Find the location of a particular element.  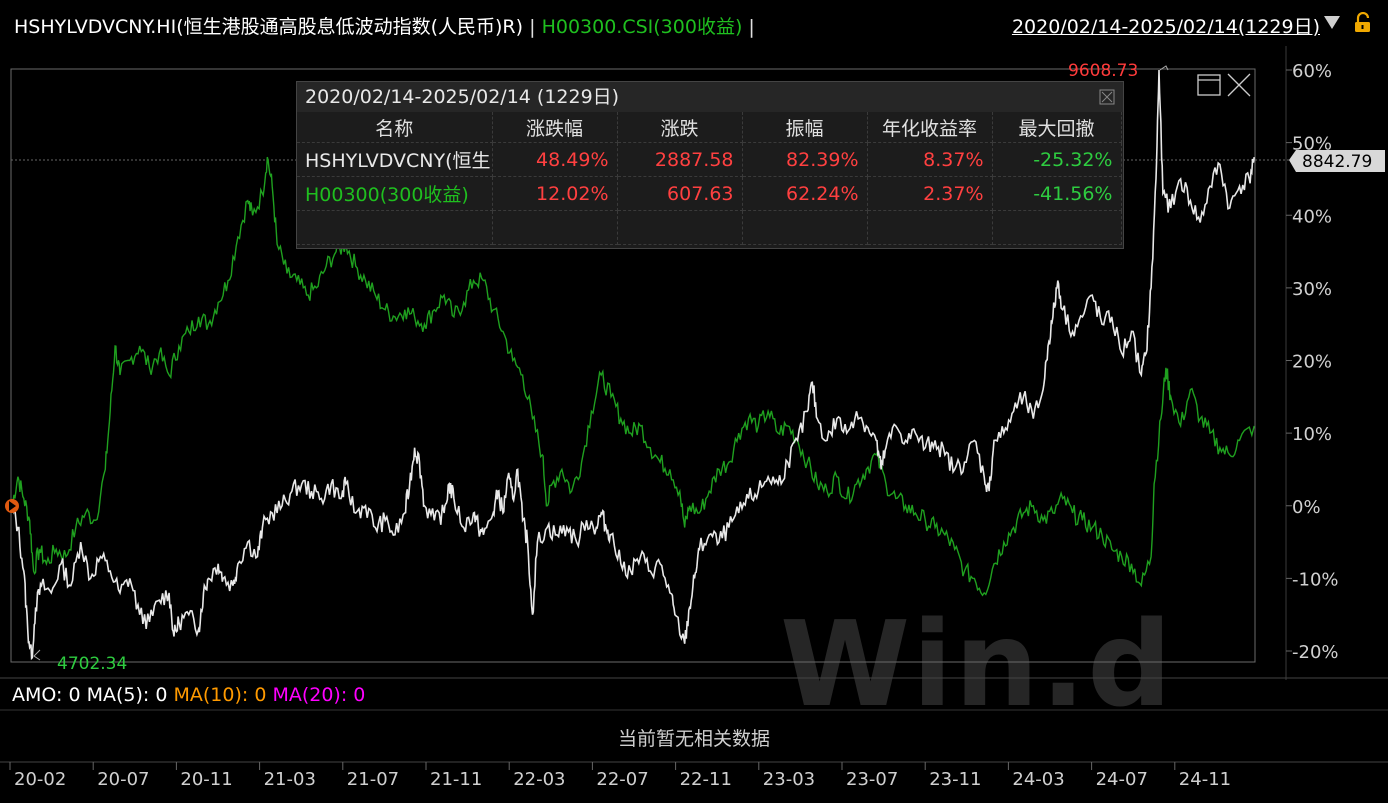

max-annotation: 9608.73 is located at coordinates (1118, 71).